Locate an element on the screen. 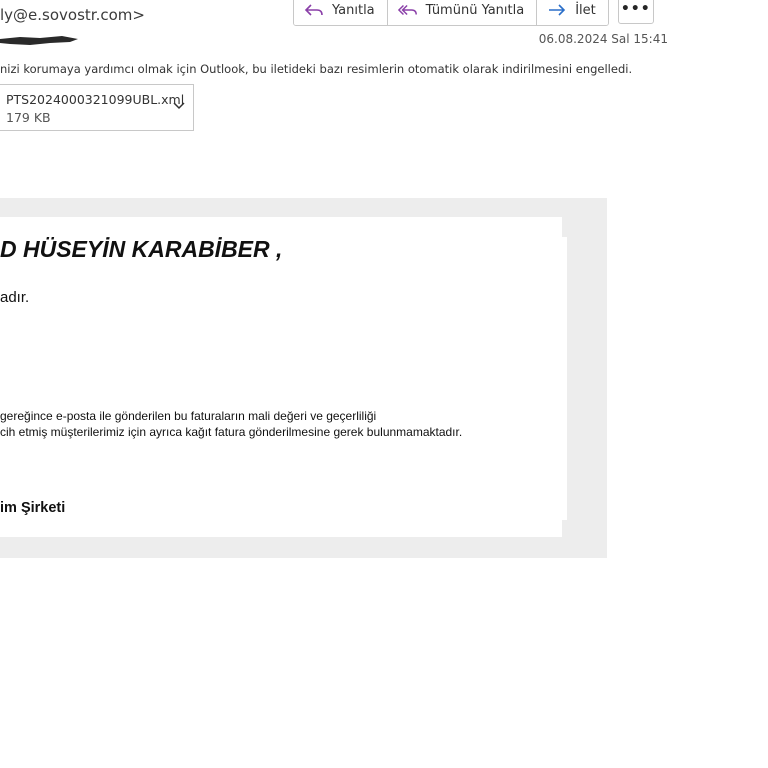  attachment-name: PTS2024000321099UBL.xml is located at coordinates (95, 99).